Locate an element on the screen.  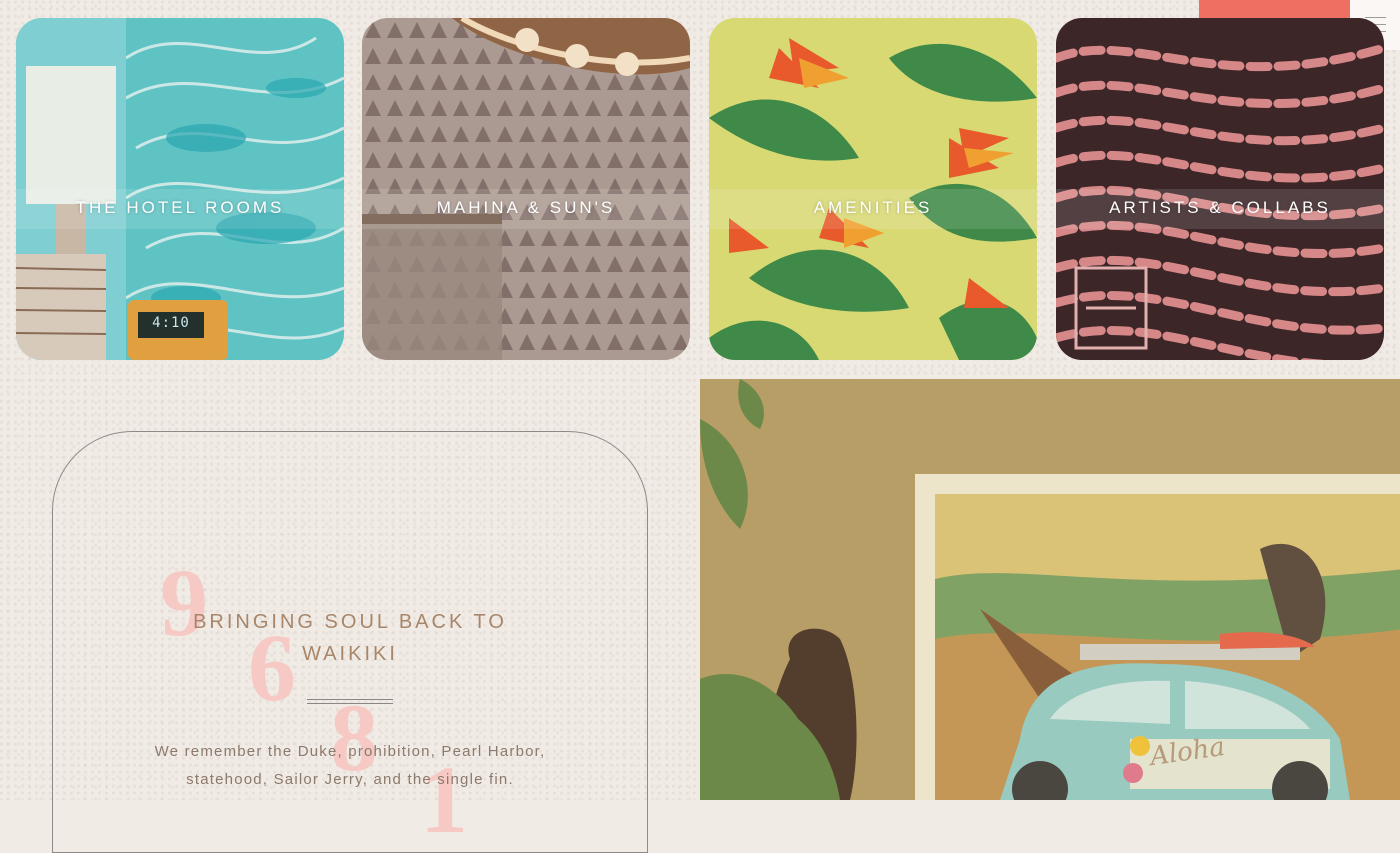
card-amenities: AMENITIES is located at coordinates (873, 189).